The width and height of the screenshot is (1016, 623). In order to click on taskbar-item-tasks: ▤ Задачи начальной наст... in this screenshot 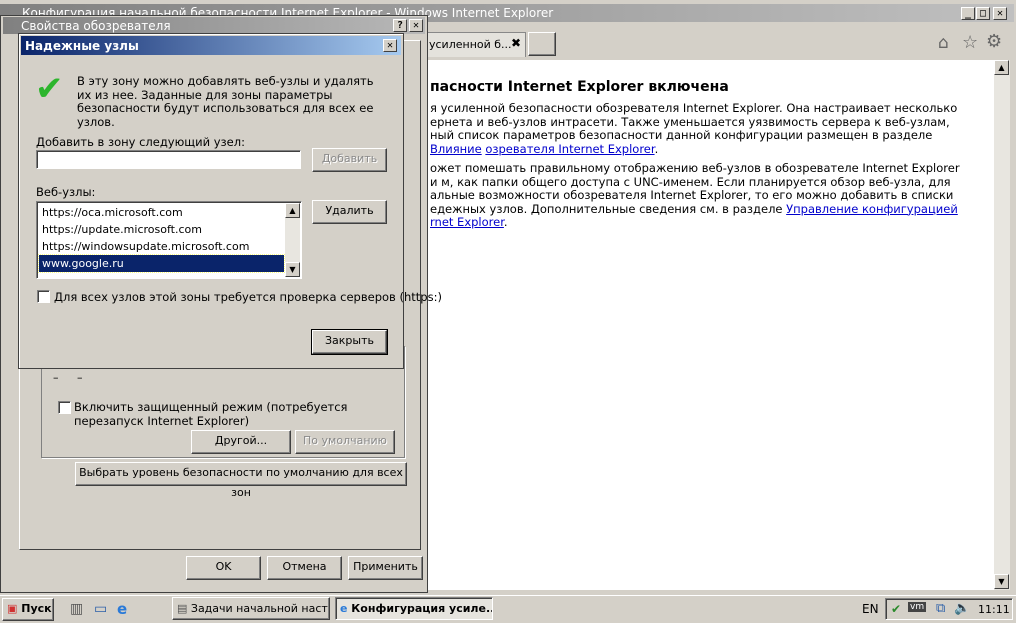, I will do `click(251, 608)`.